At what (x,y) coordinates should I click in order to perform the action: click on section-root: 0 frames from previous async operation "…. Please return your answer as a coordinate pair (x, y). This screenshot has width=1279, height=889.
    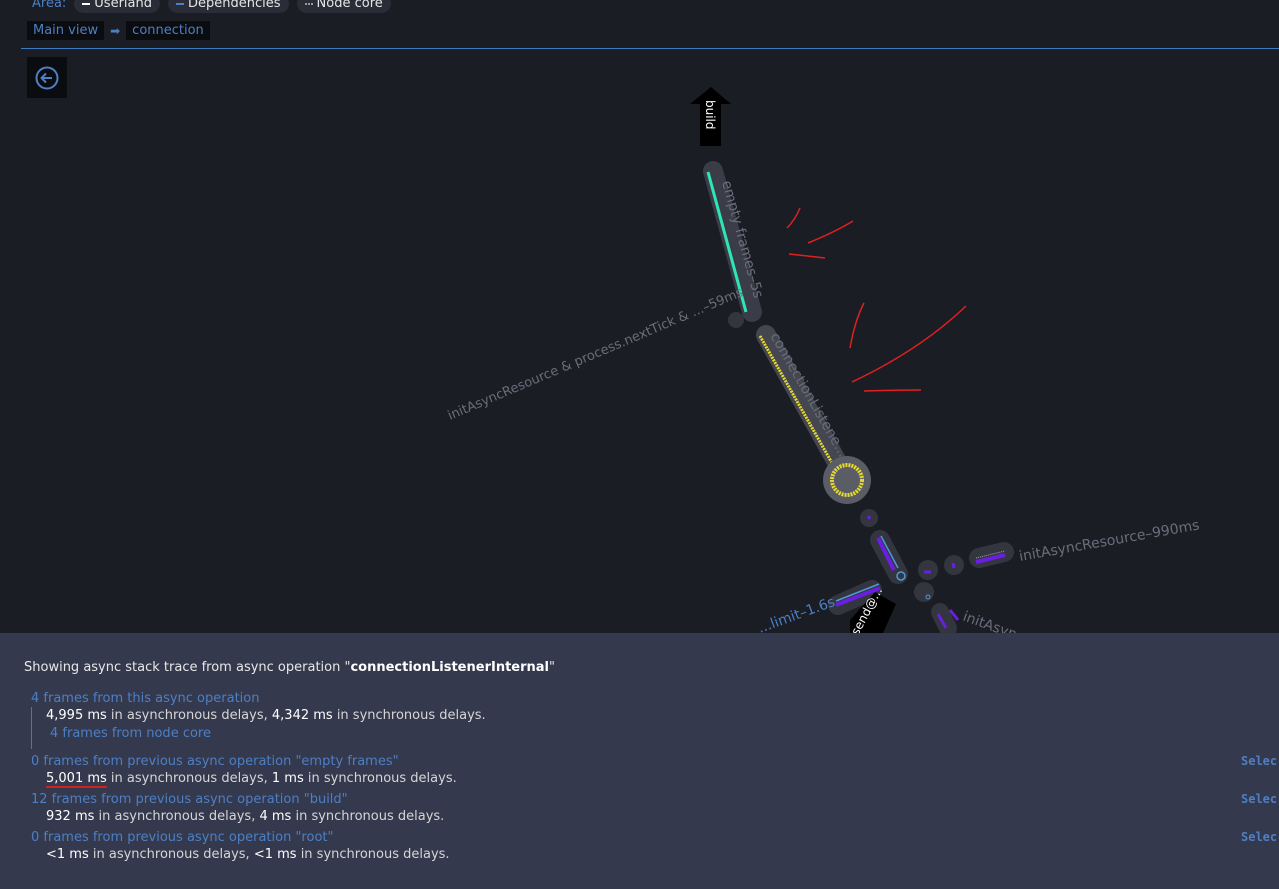
    Looking at the image, I should click on (240, 846).